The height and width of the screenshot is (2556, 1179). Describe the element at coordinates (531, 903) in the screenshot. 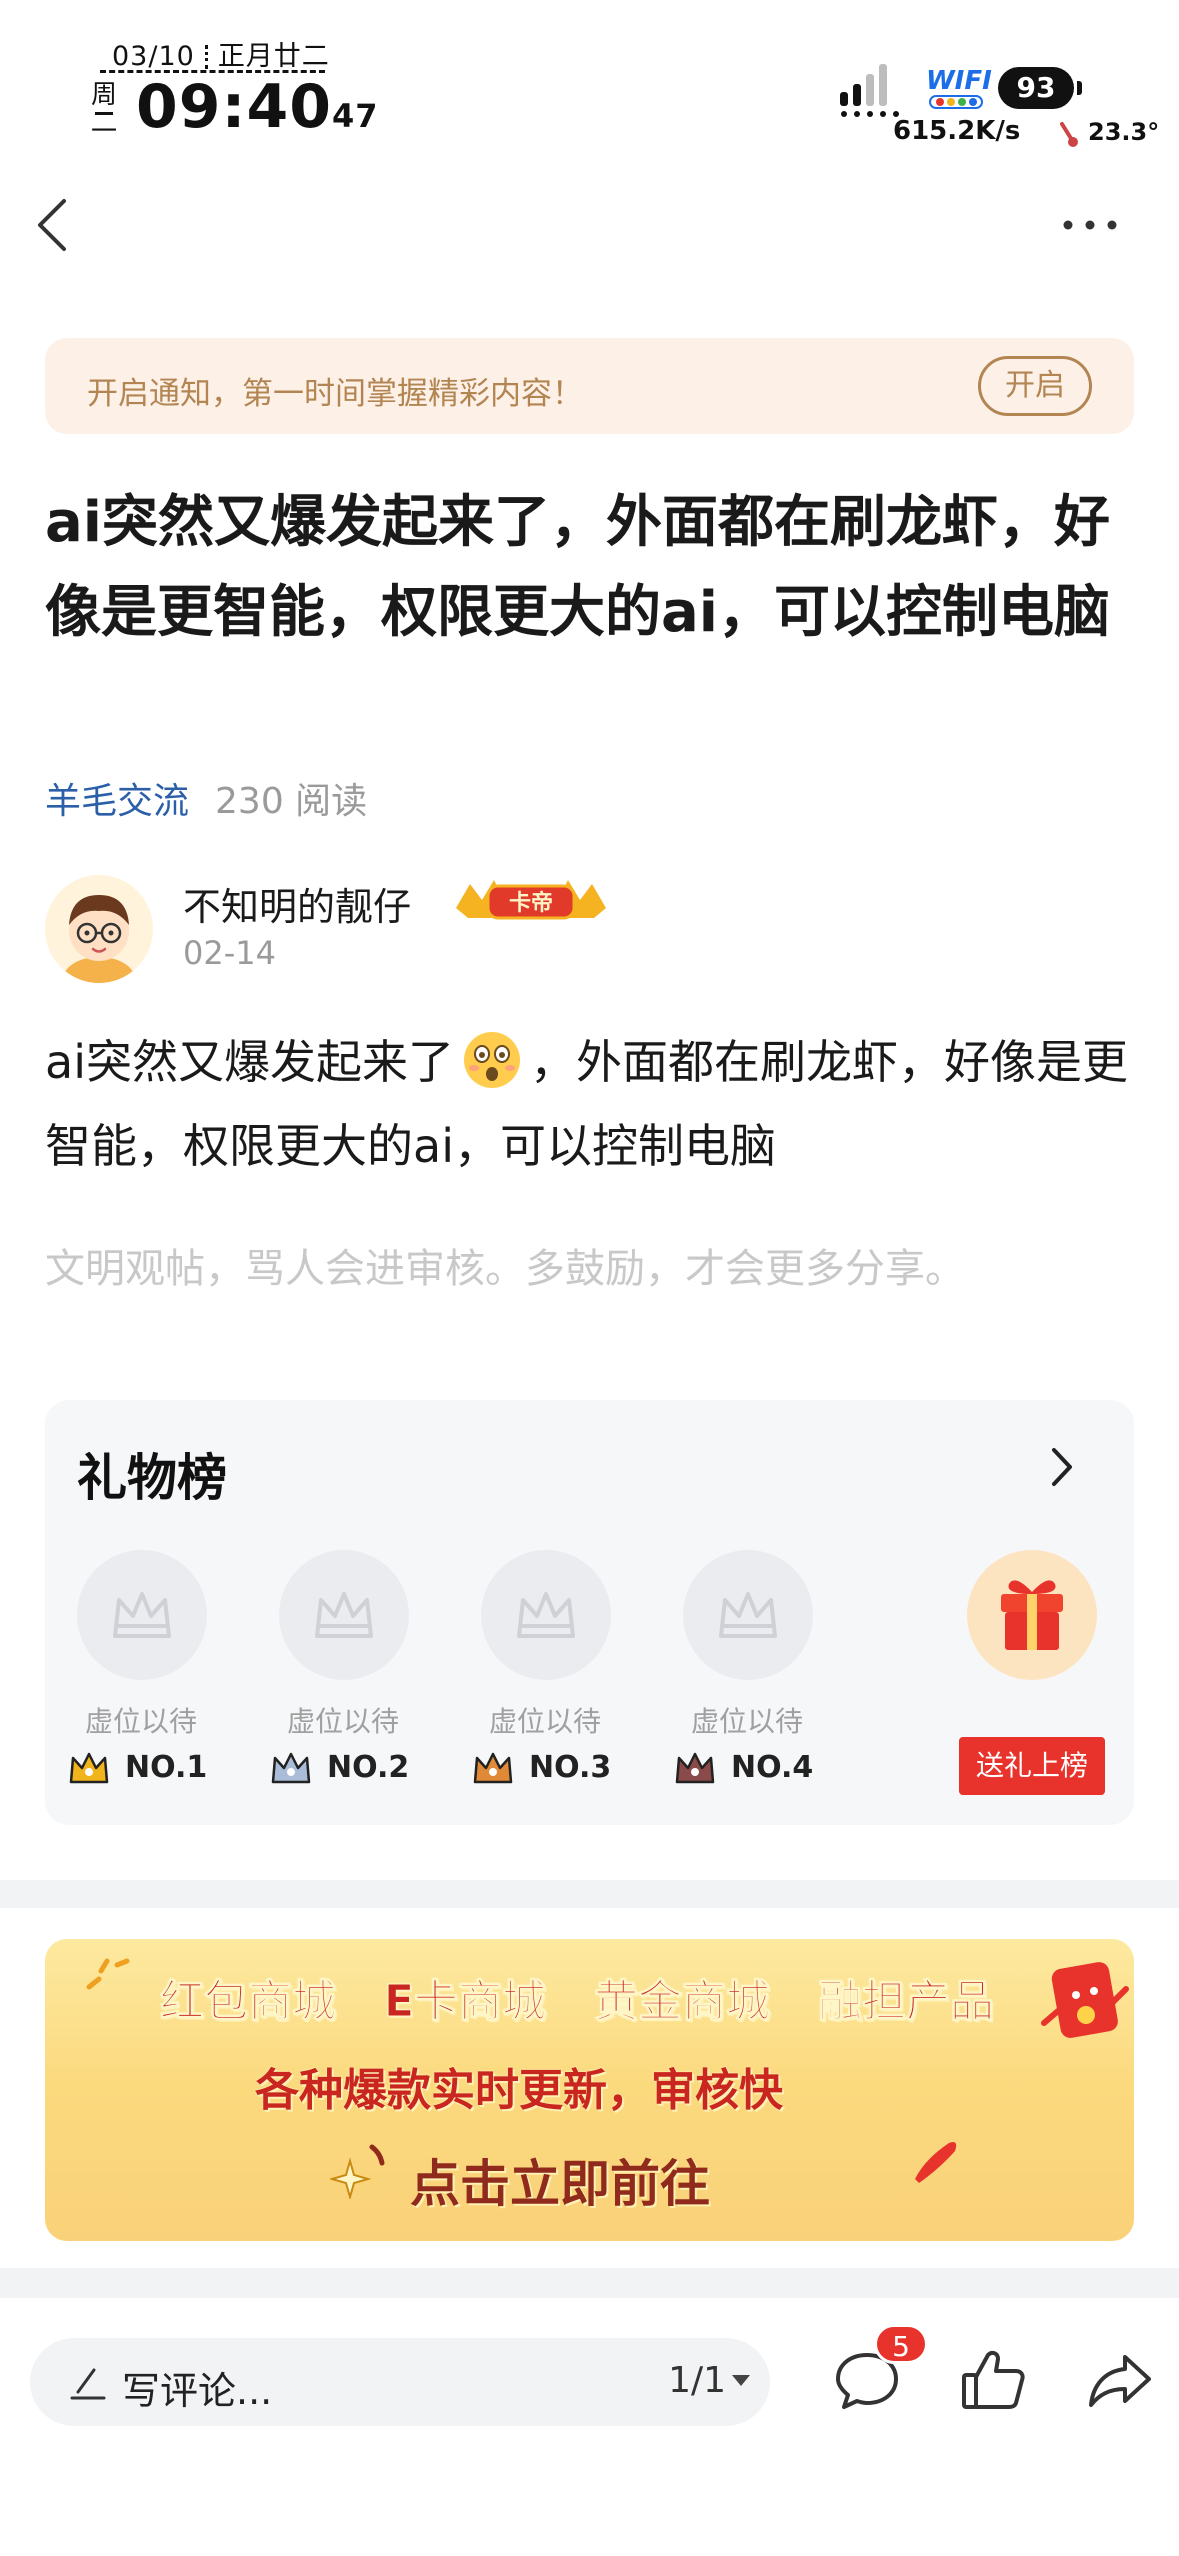

I see `author-badge-text: 卡帝` at that location.